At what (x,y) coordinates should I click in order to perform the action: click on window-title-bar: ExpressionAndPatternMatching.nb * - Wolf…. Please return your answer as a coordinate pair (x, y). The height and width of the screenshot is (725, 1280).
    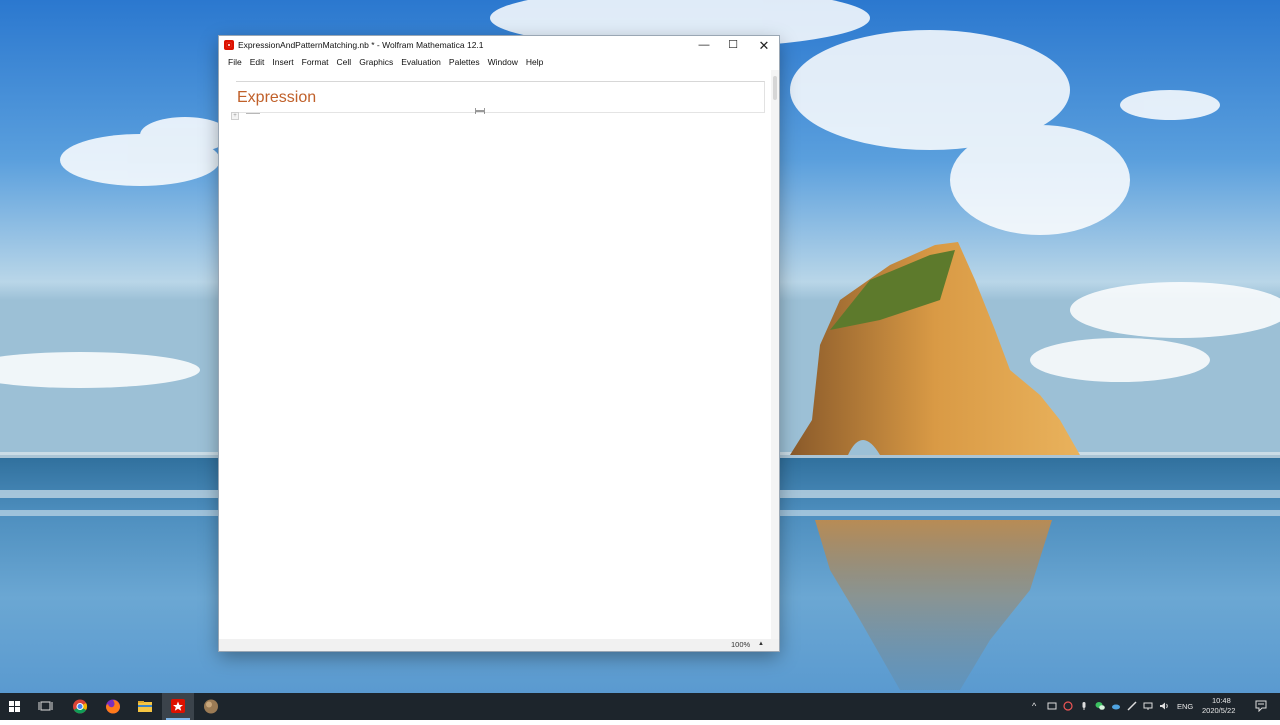
    Looking at the image, I should click on (499, 45).